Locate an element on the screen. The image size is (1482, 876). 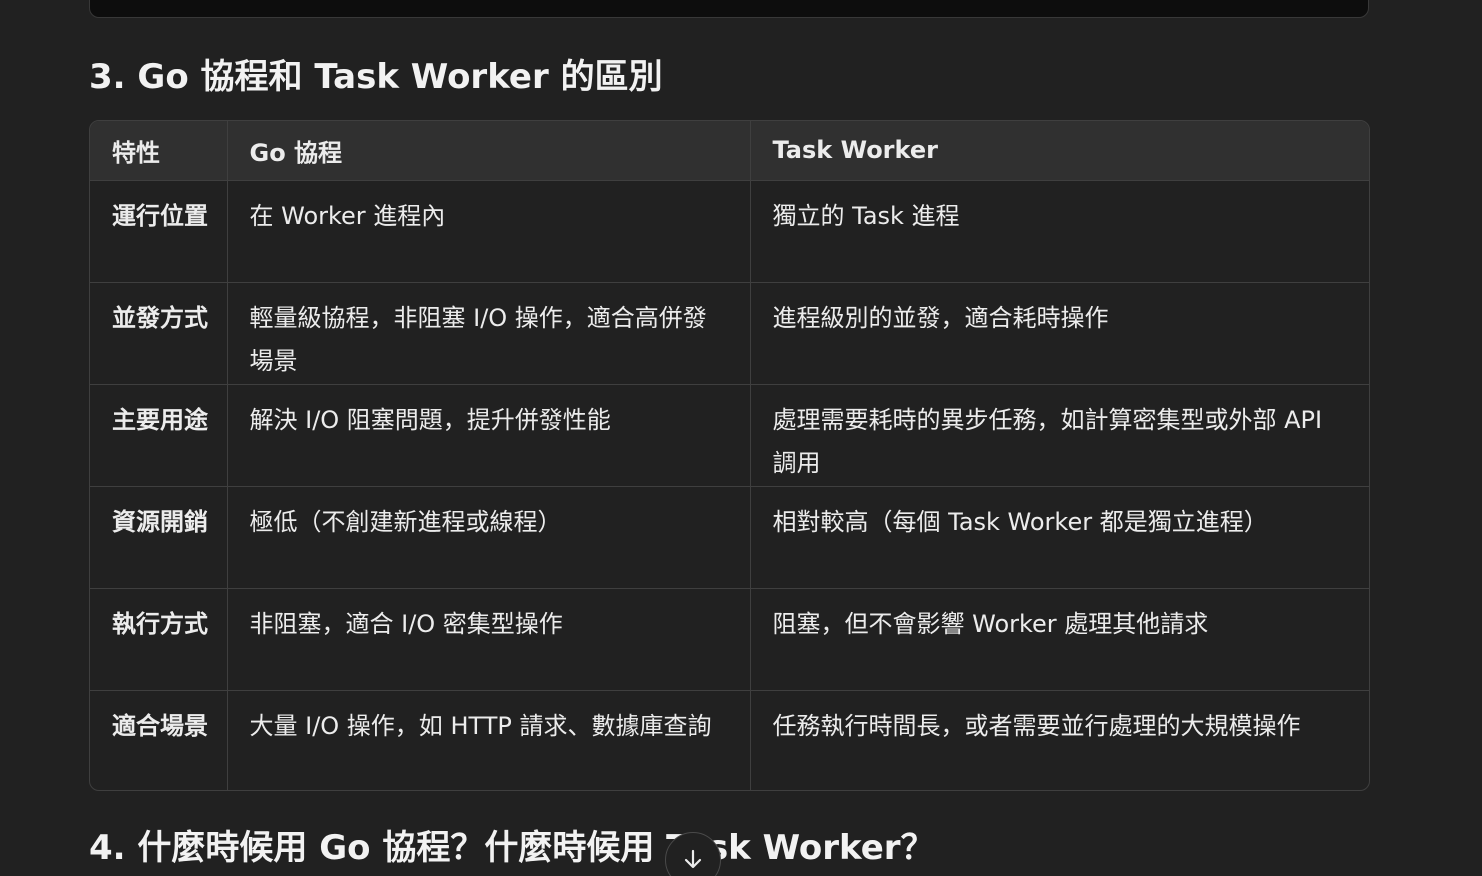
table-header-row: 特性 Go 協程 Task Worker is located at coordinates (729, 151).